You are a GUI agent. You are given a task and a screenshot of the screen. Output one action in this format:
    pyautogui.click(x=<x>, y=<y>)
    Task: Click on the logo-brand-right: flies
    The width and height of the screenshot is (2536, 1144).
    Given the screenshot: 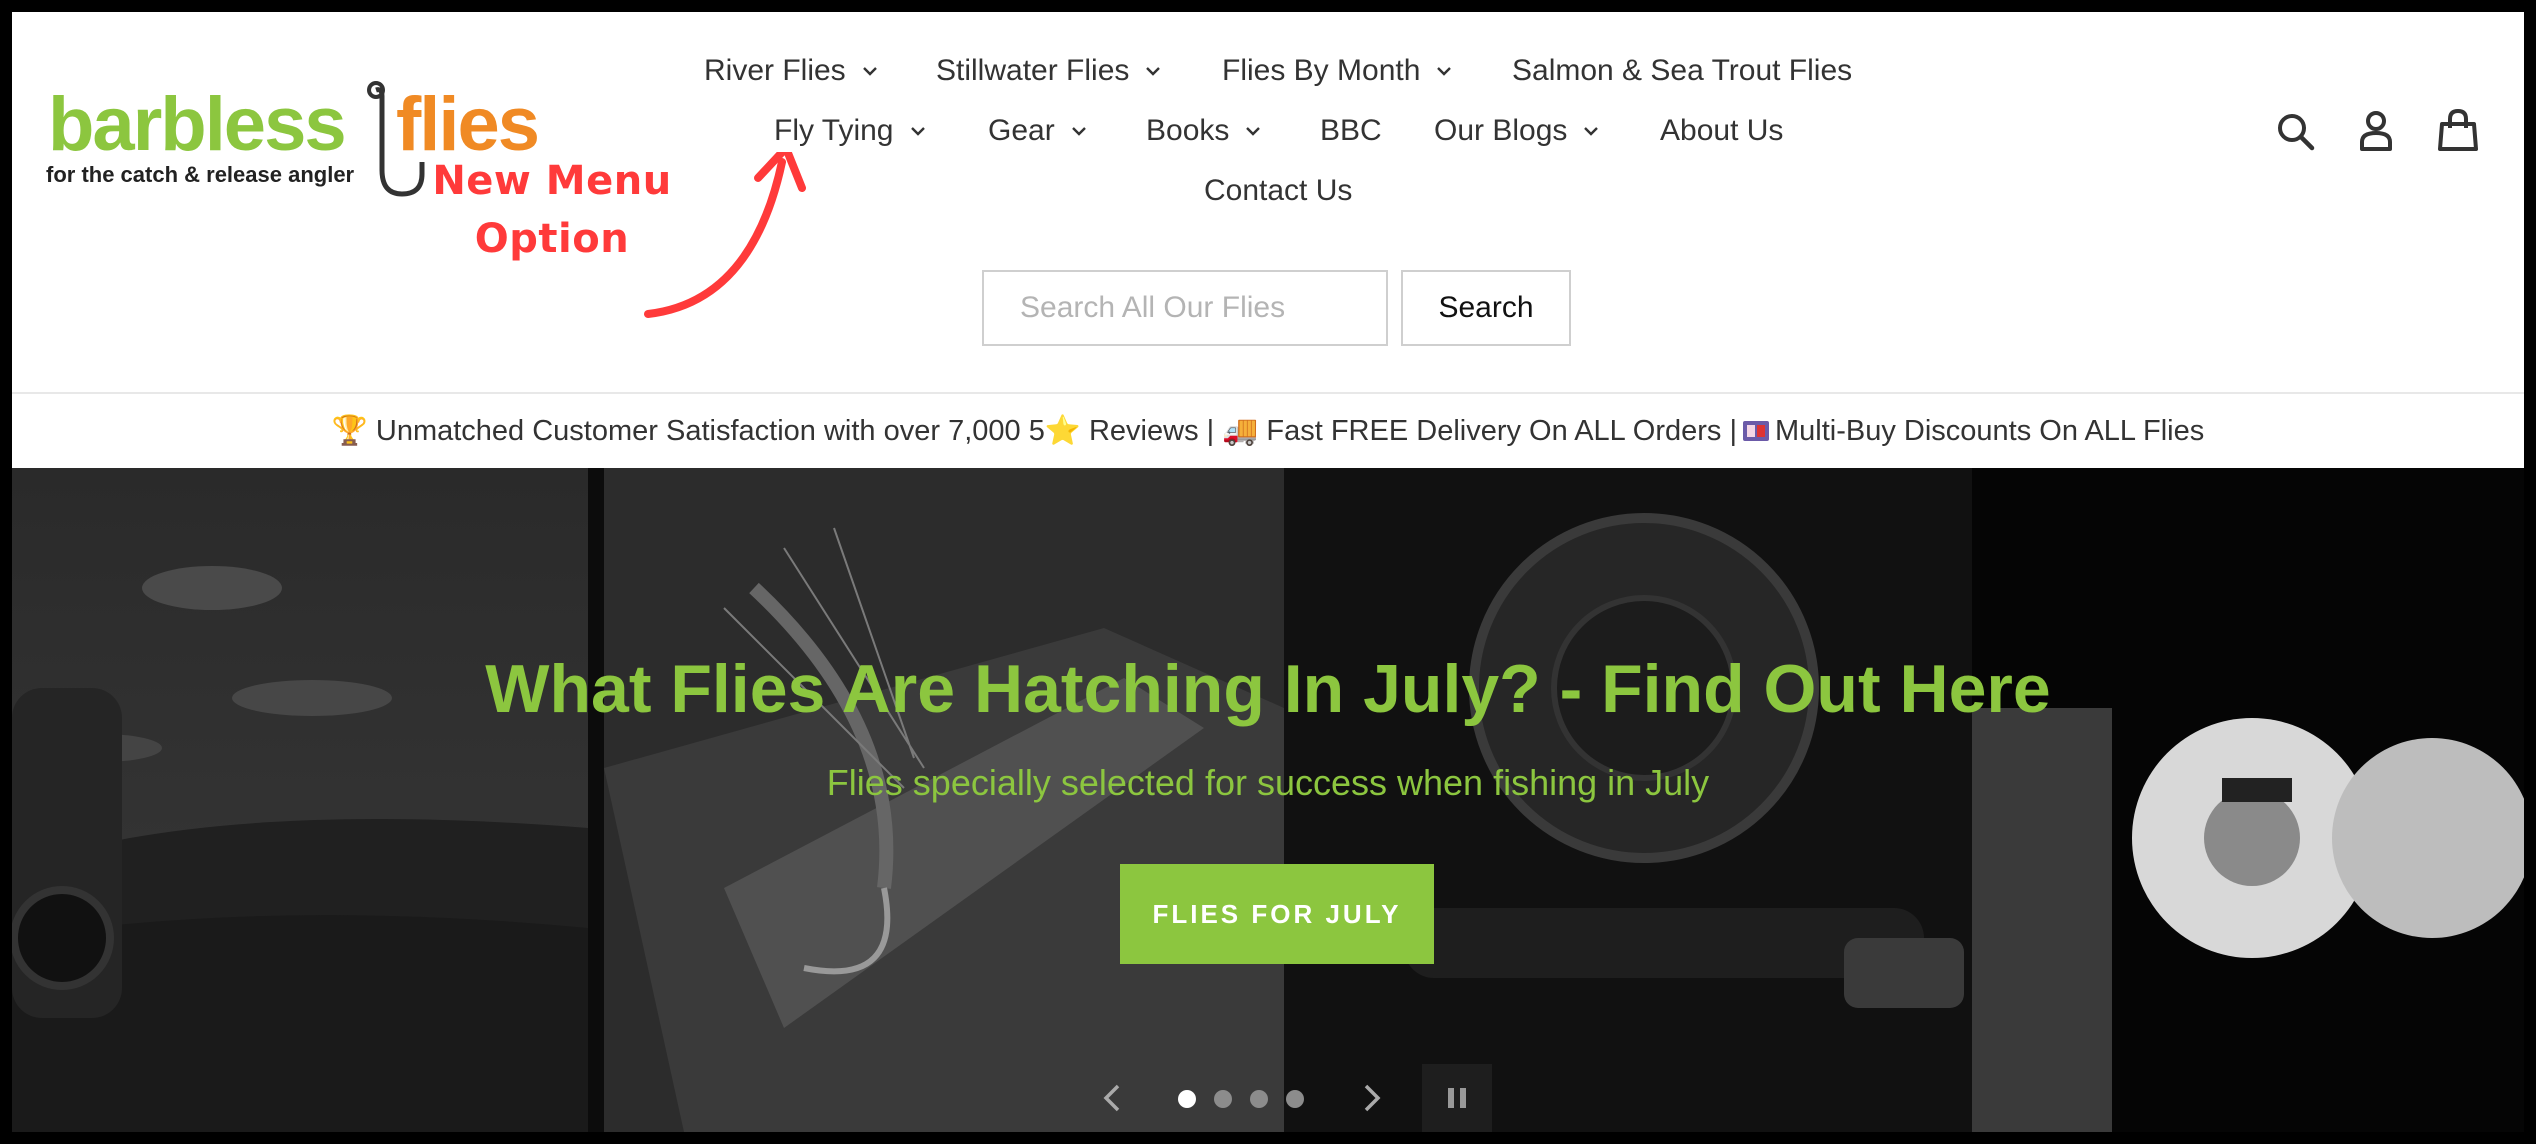 What is the action you would take?
    pyautogui.click(x=467, y=124)
    